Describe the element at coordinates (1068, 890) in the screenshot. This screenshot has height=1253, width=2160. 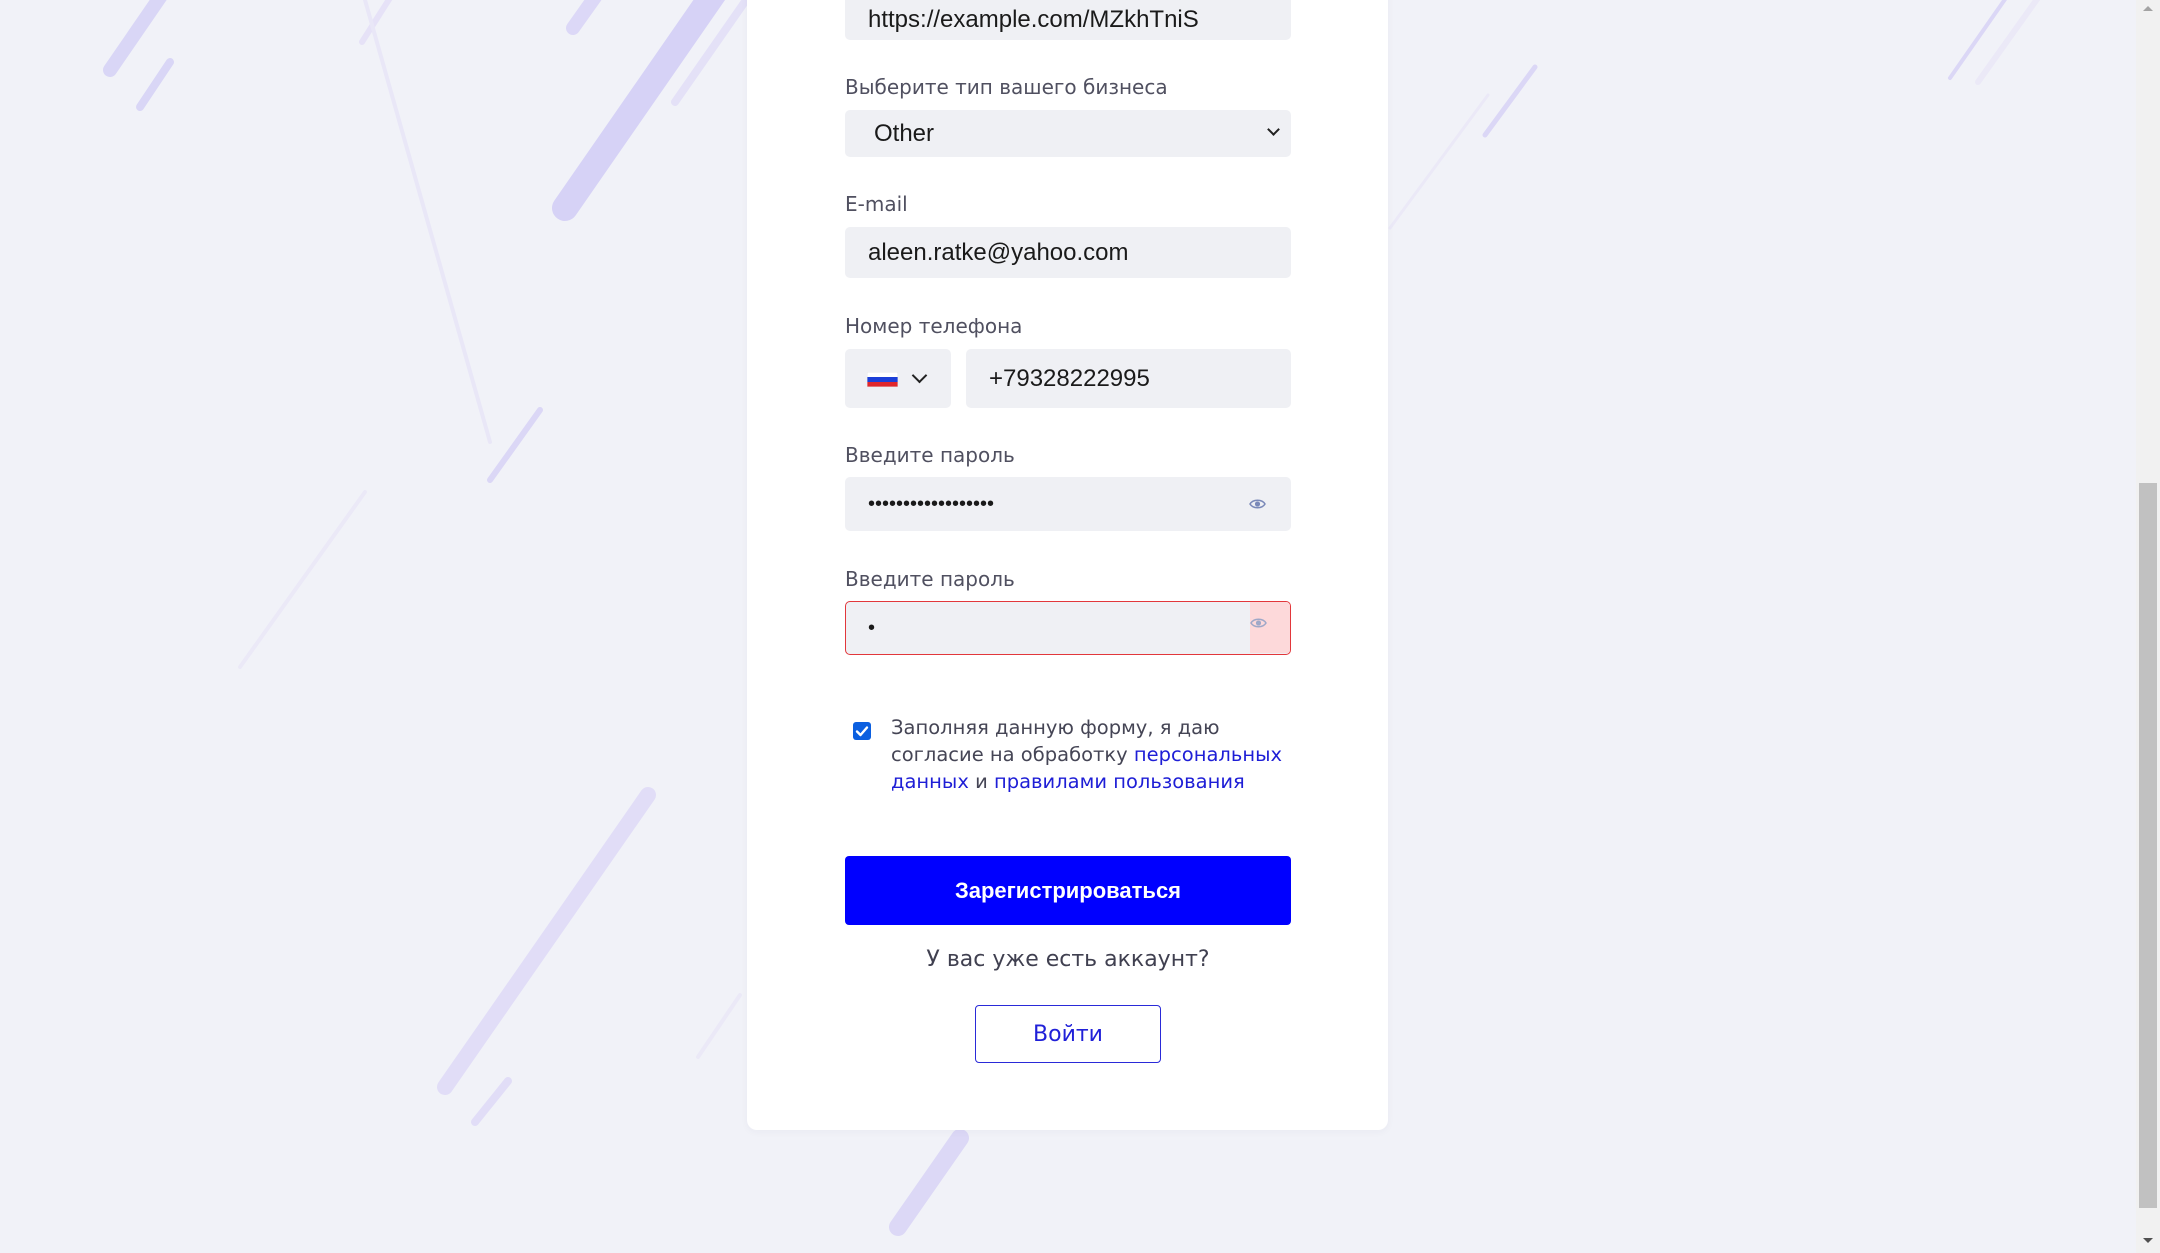
I see `register-button: Зарегистрироваться` at that location.